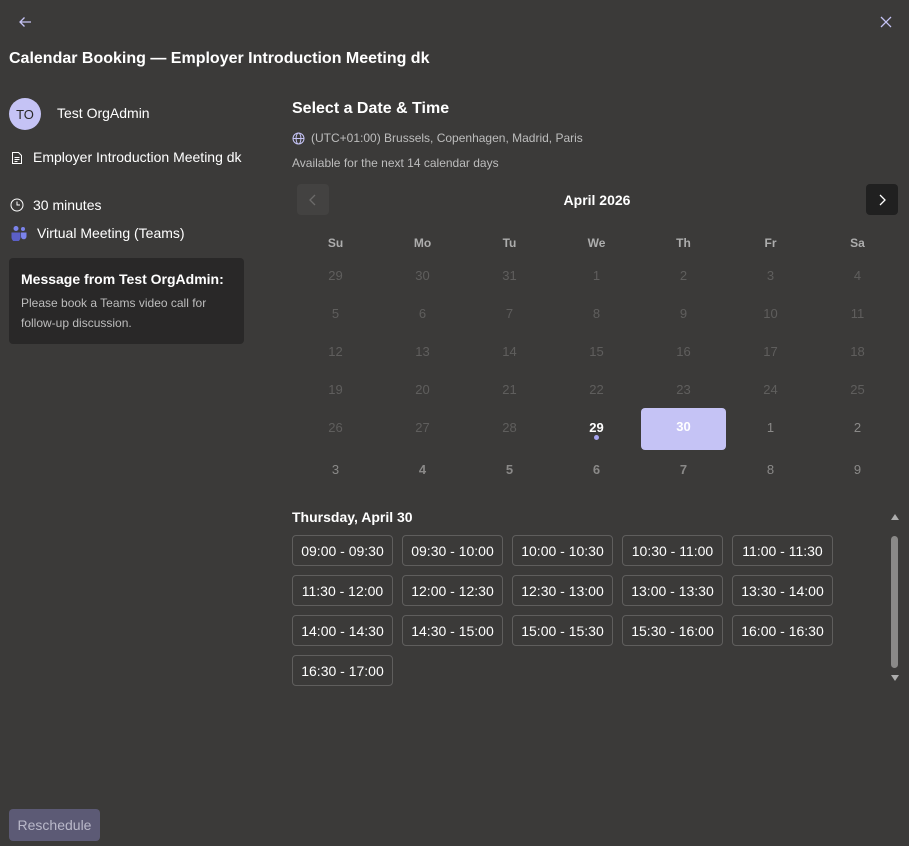 Image resolution: width=909 pixels, height=846 pixels. What do you see at coordinates (422, 389) in the screenshot?
I see `calendar-day: 20` at bounding box center [422, 389].